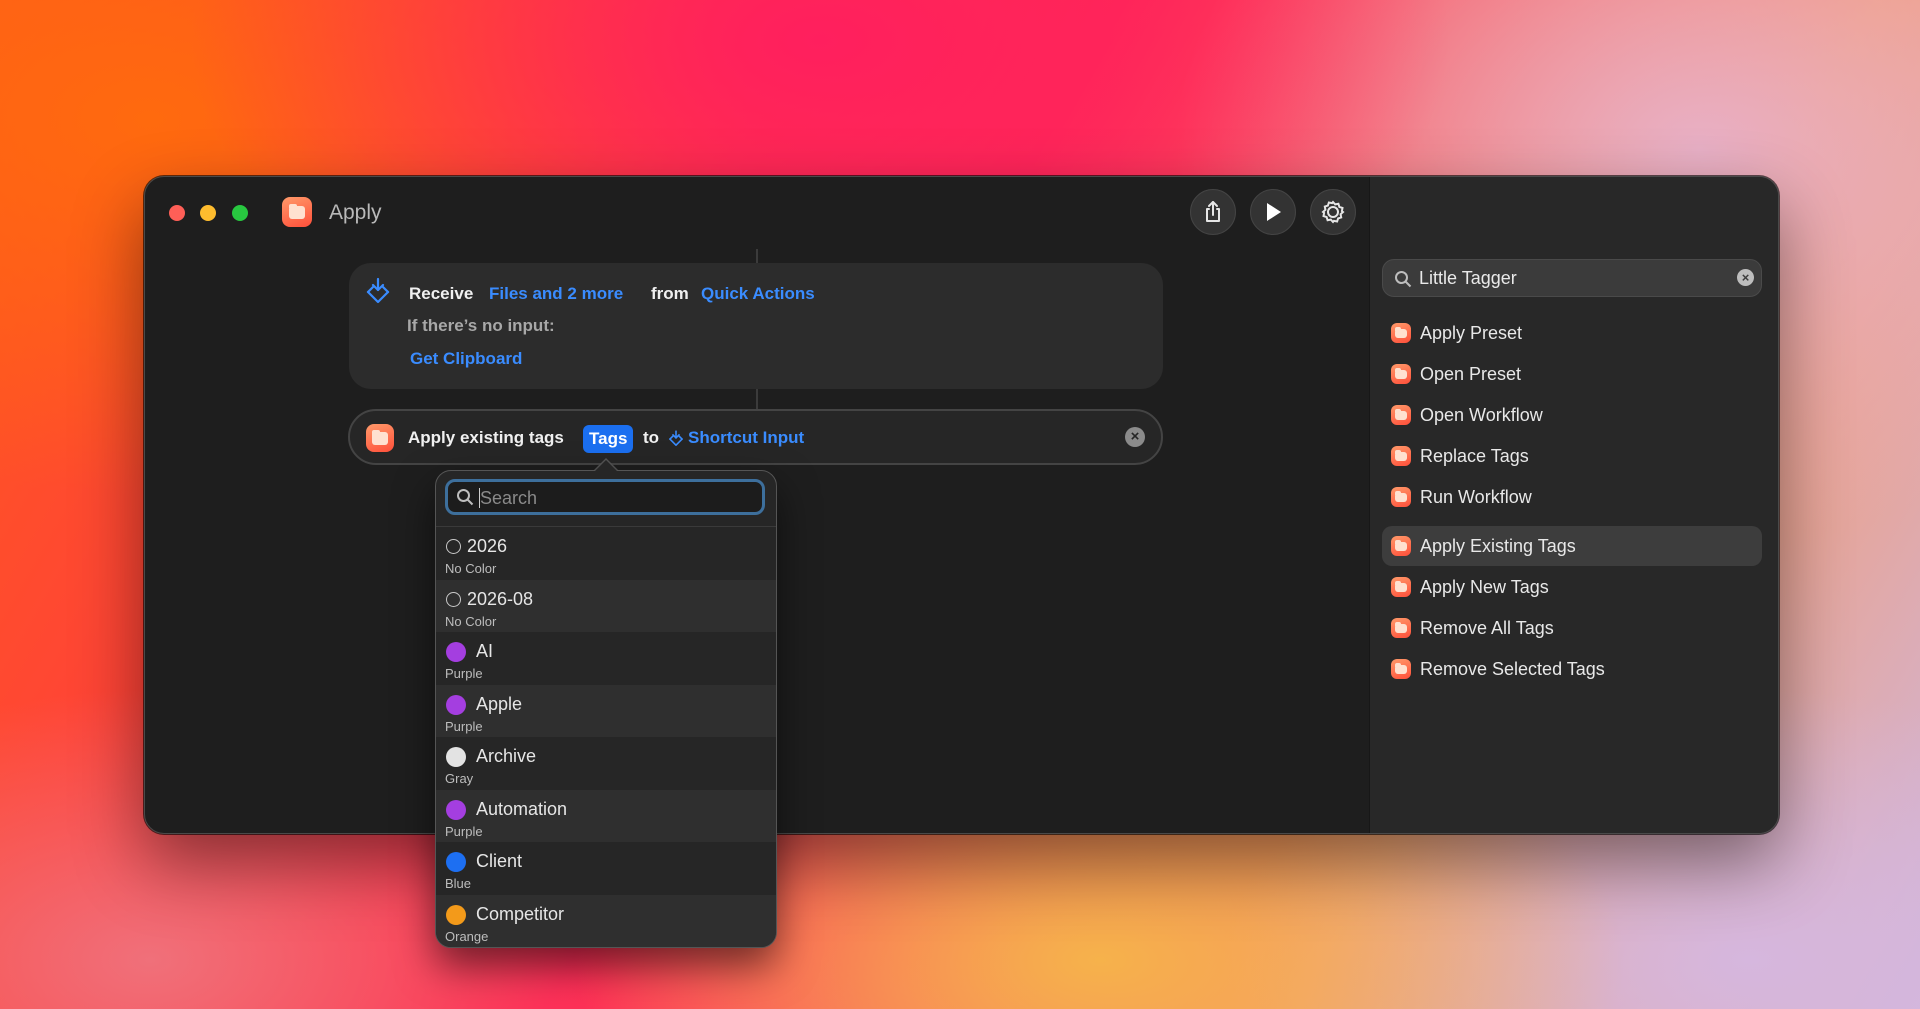  I want to click on sidebar-item-apply-existing-tags: Apply Existing Tags, so click(1572, 546).